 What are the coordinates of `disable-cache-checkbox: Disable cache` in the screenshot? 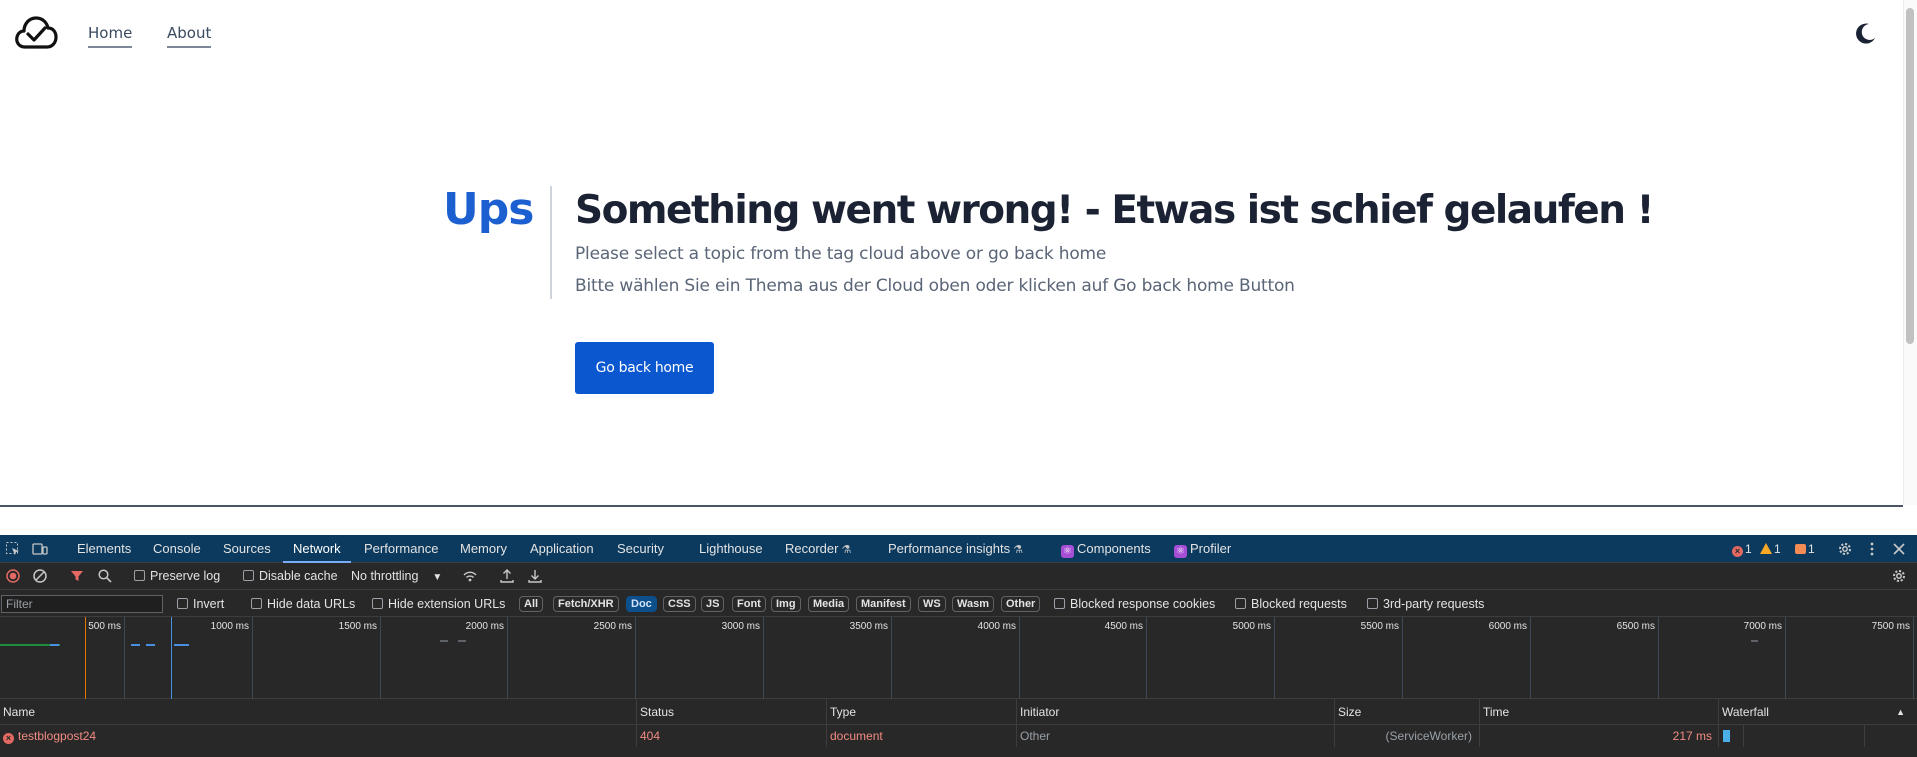 It's located at (290, 576).